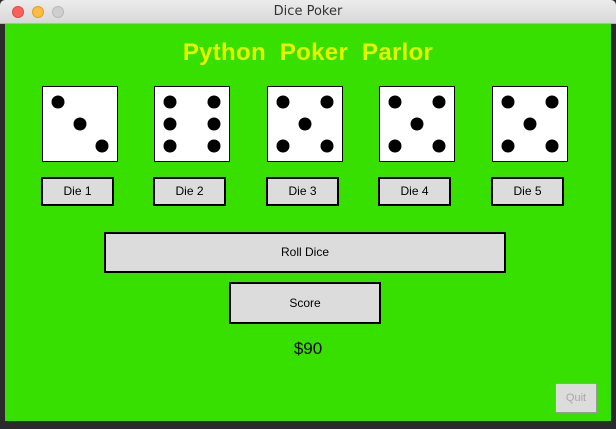 This screenshot has width=616, height=429. I want to click on quit-button: Quit, so click(576, 398).